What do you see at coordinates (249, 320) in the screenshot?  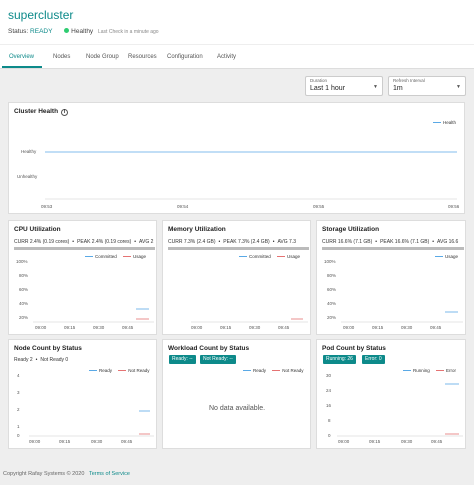 I see `memory-chart` at bounding box center [249, 320].